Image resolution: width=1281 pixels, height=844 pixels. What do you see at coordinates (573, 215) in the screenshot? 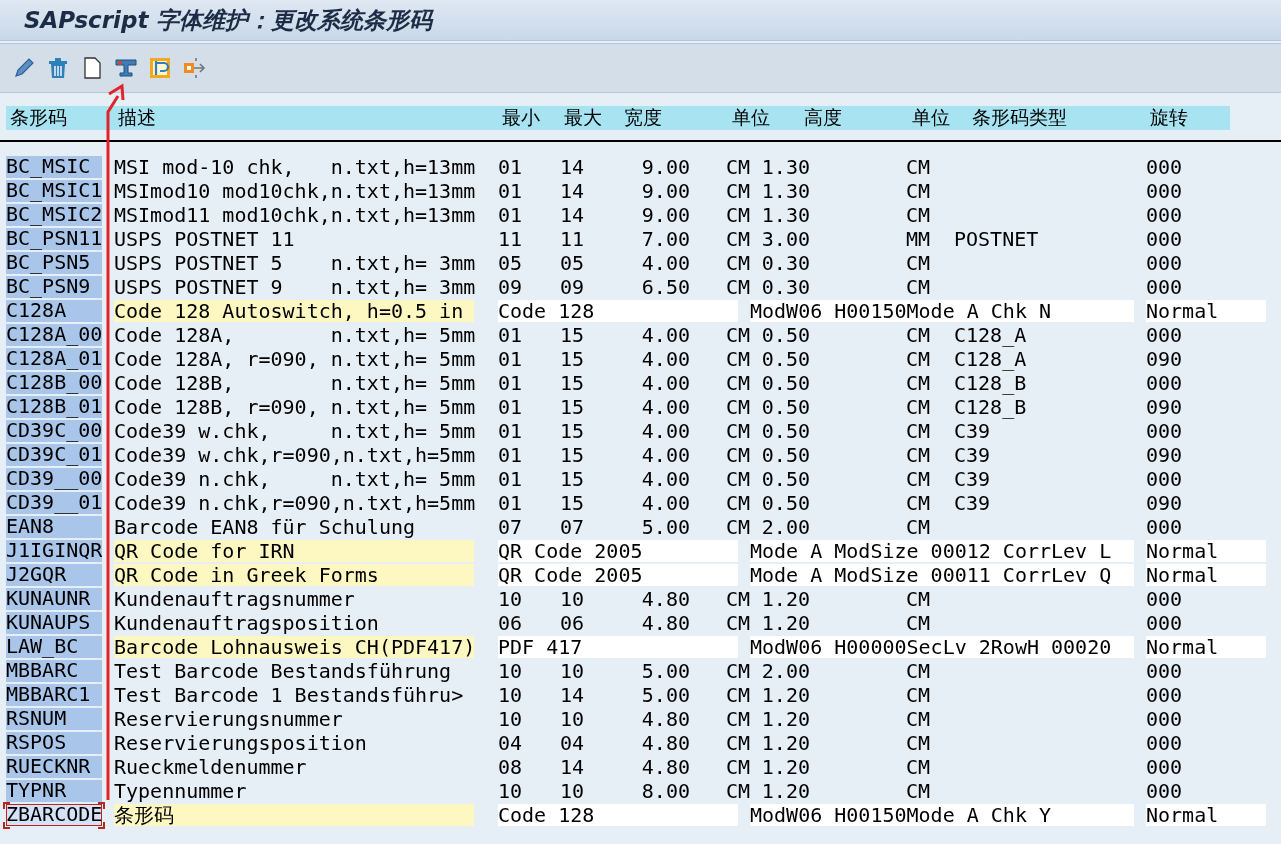
I see `table-cell-text: 14` at bounding box center [573, 215].